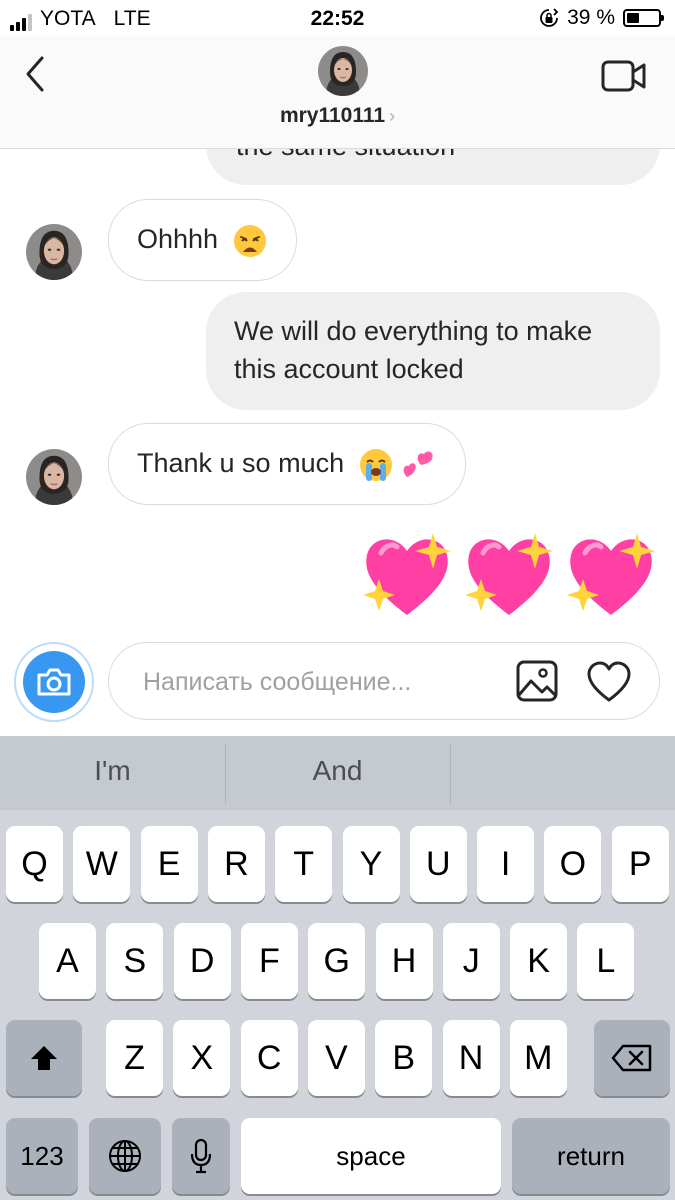  I want to click on shift-arrow-icon, so click(44, 1058).